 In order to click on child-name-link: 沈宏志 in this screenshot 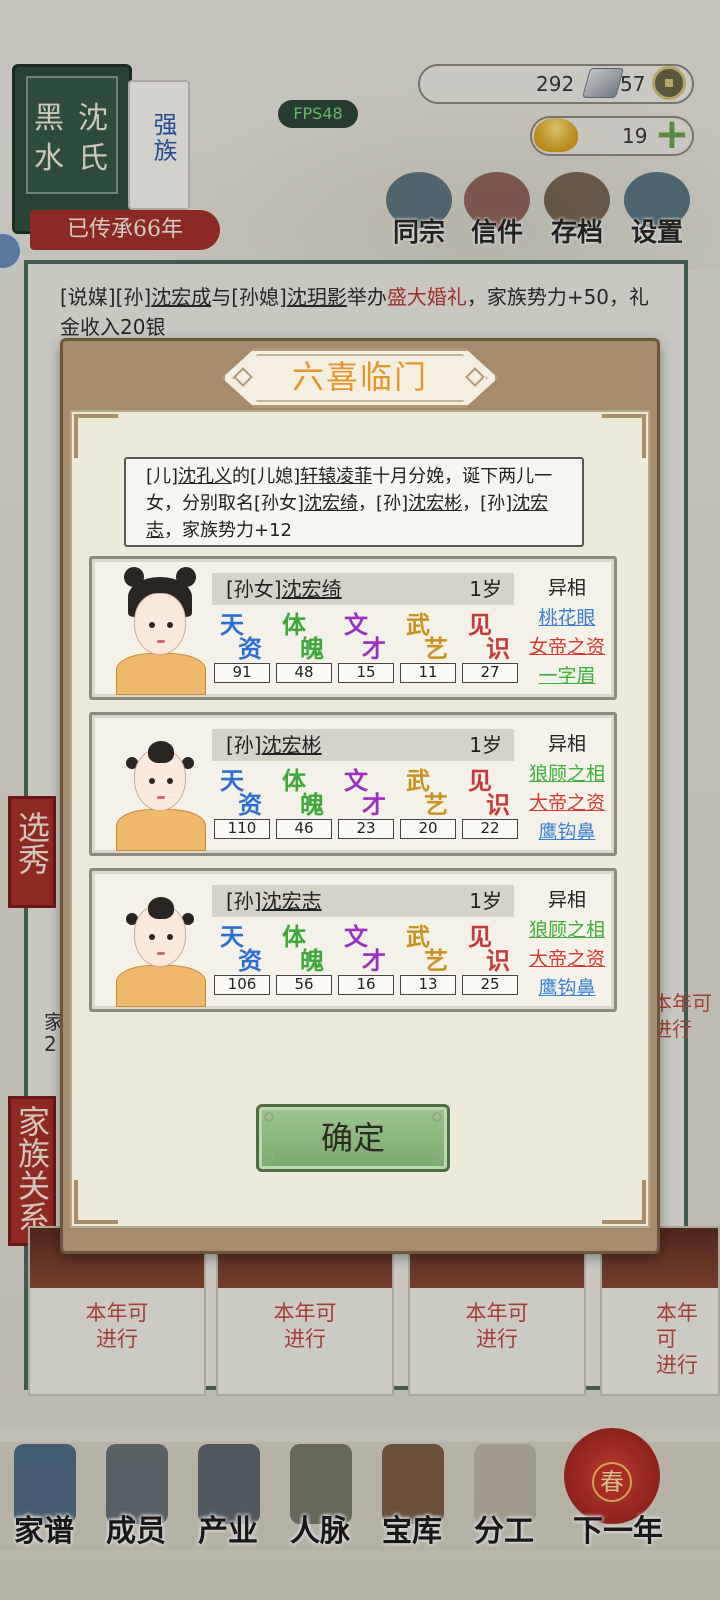, I will do `click(292, 901)`.